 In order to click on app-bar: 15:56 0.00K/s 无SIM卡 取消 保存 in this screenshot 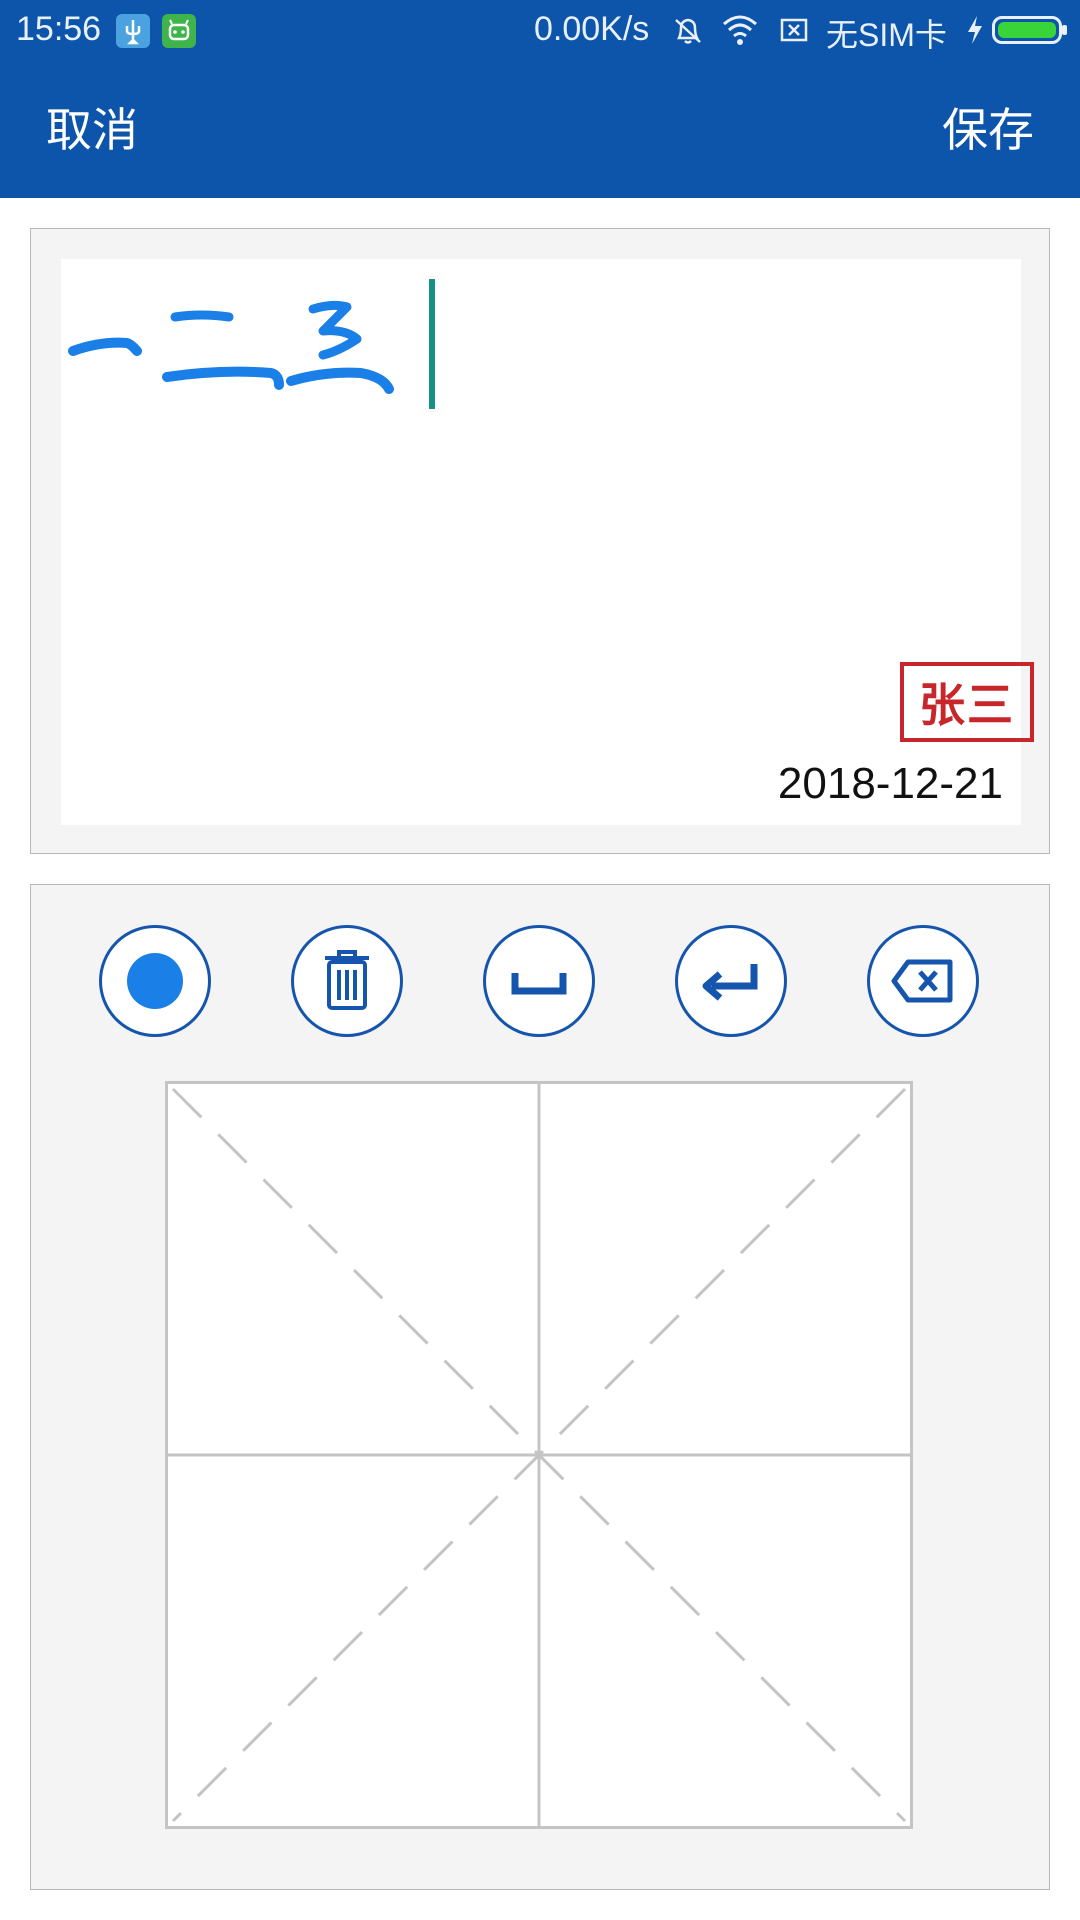, I will do `click(540, 99)`.